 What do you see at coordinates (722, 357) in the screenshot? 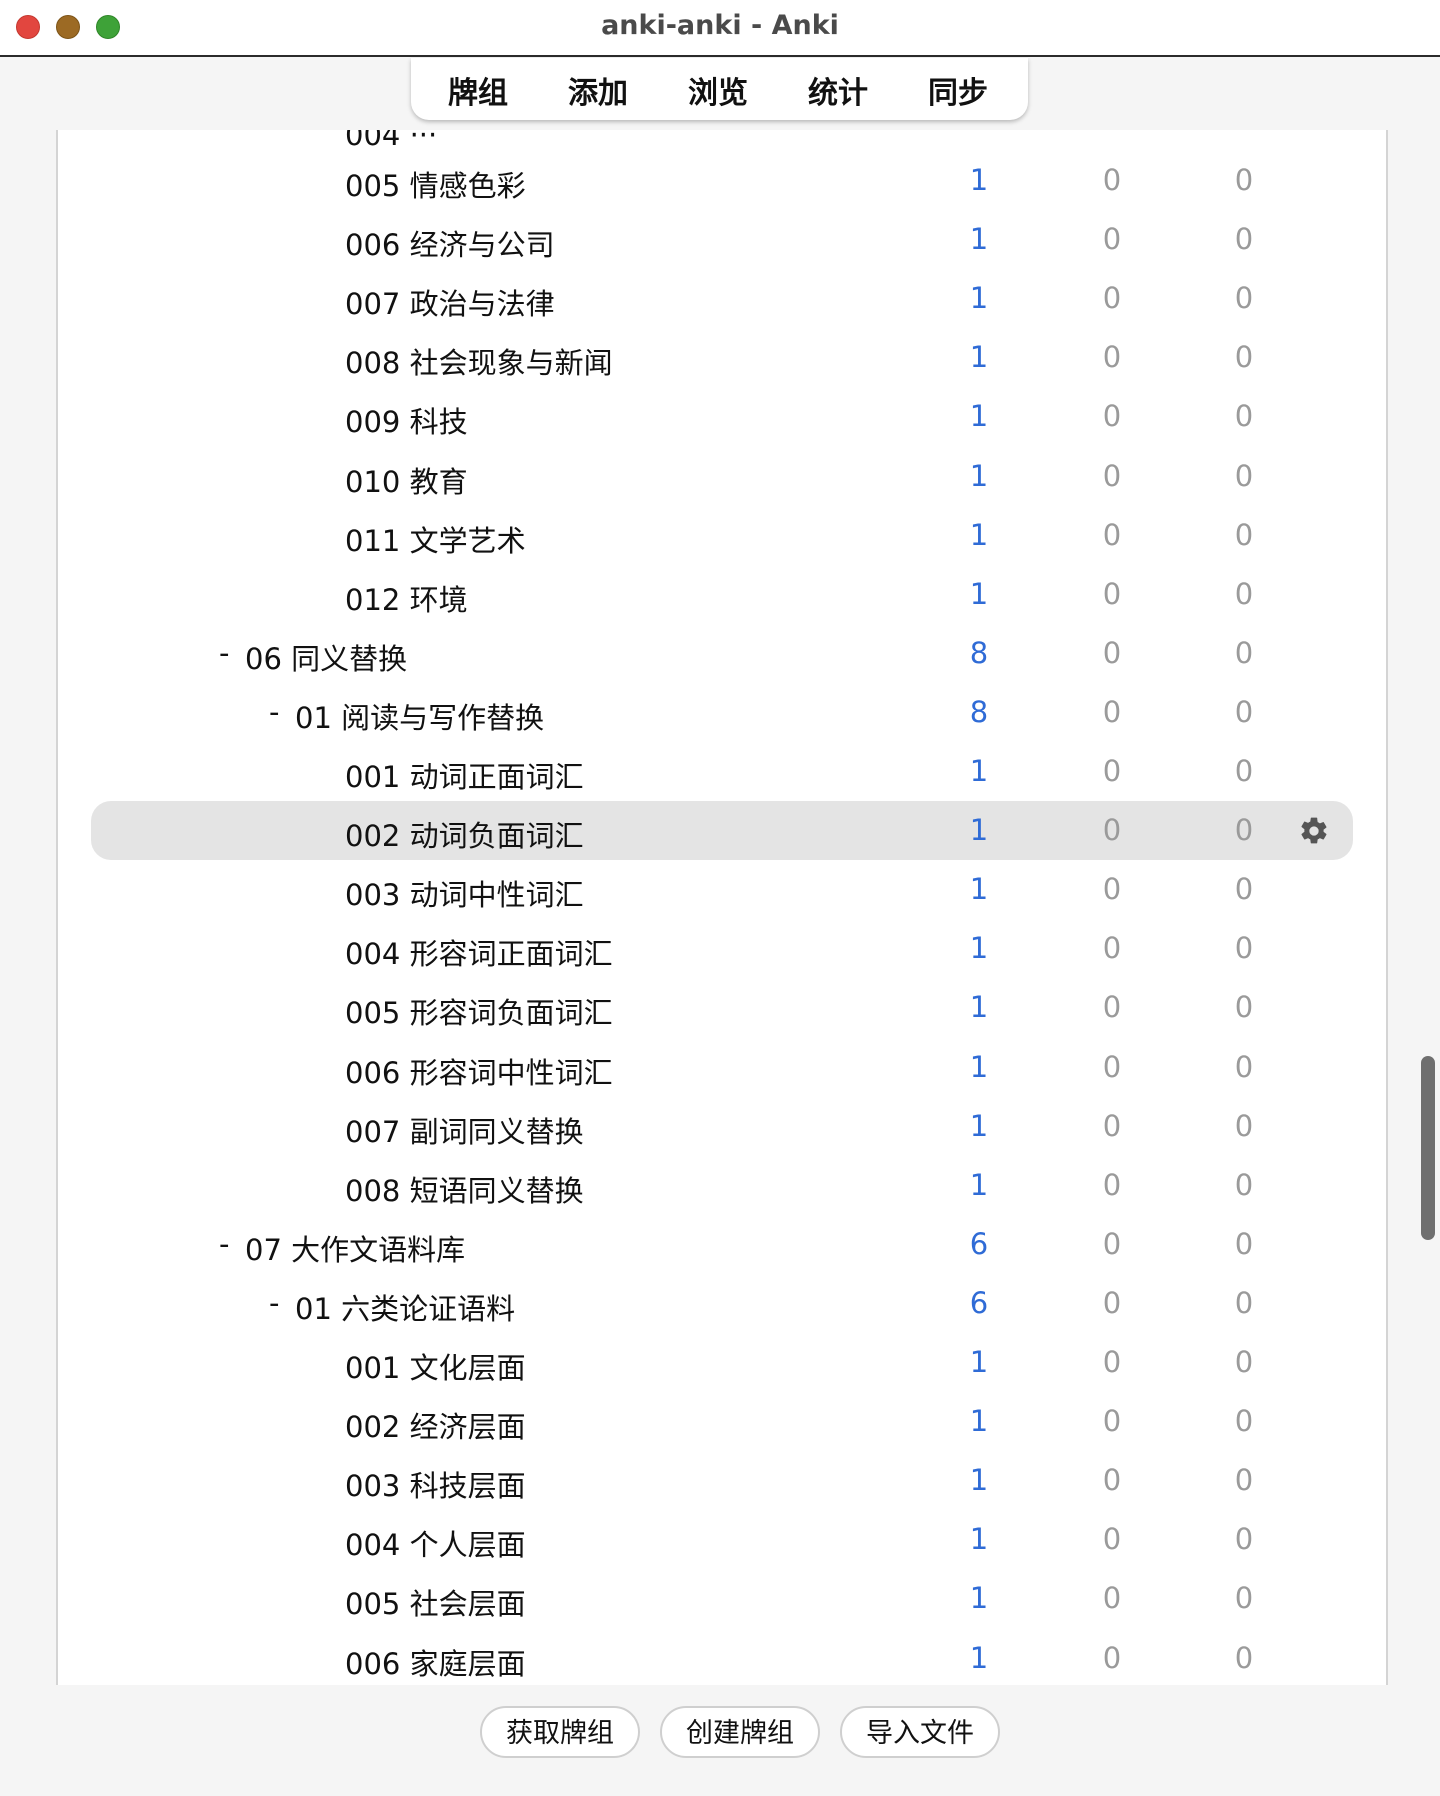
I see `deck-row: 008 社会现象与新闻 1 0 0` at bounding box center [722, 357].